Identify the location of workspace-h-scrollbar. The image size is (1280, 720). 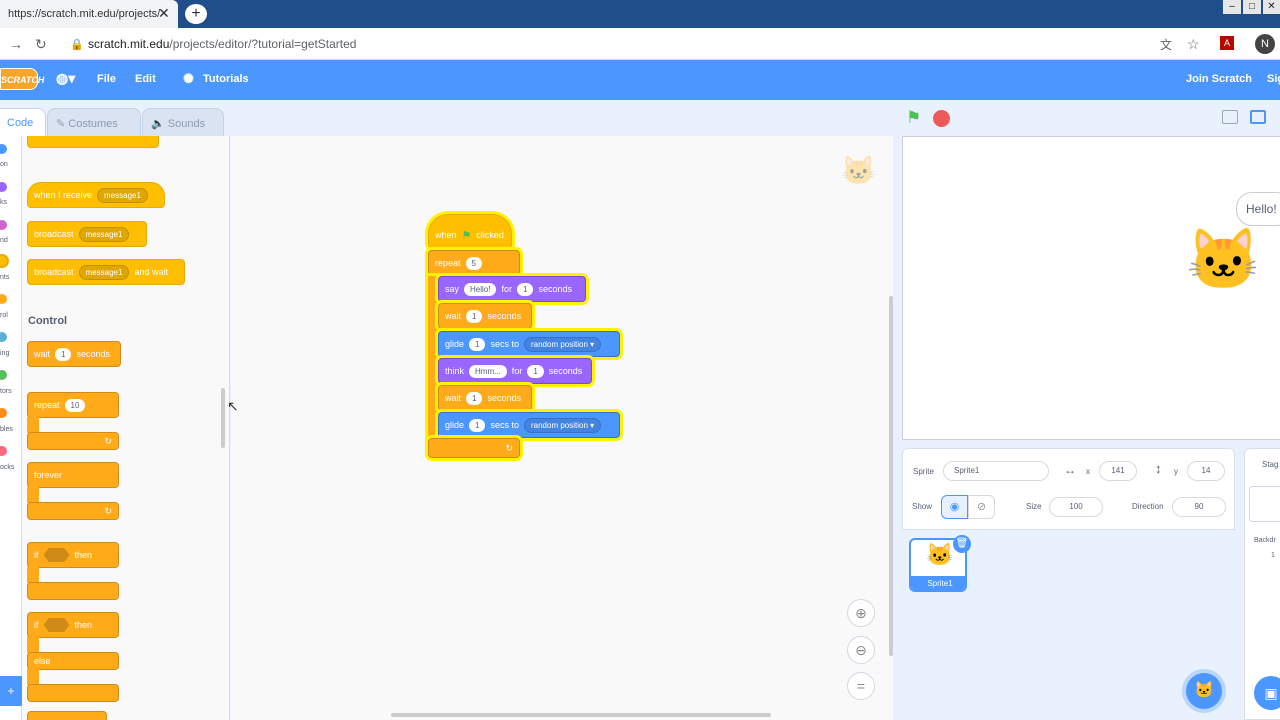
(581, 715).